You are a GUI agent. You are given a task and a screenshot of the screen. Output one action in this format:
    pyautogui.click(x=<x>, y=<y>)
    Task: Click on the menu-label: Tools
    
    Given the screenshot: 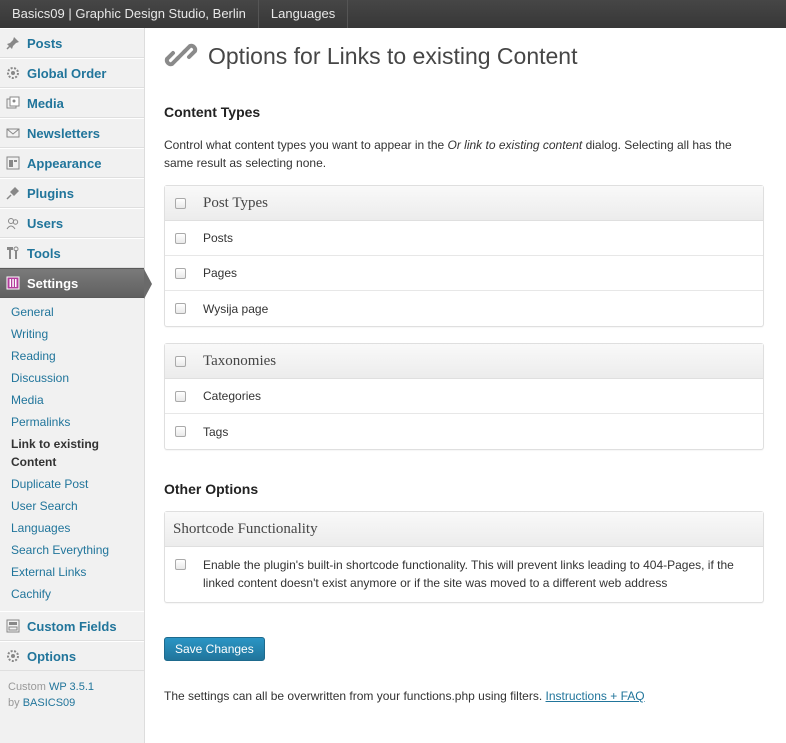 What is the action you would take?
    pyautogui.click(x=44, y=253)
    